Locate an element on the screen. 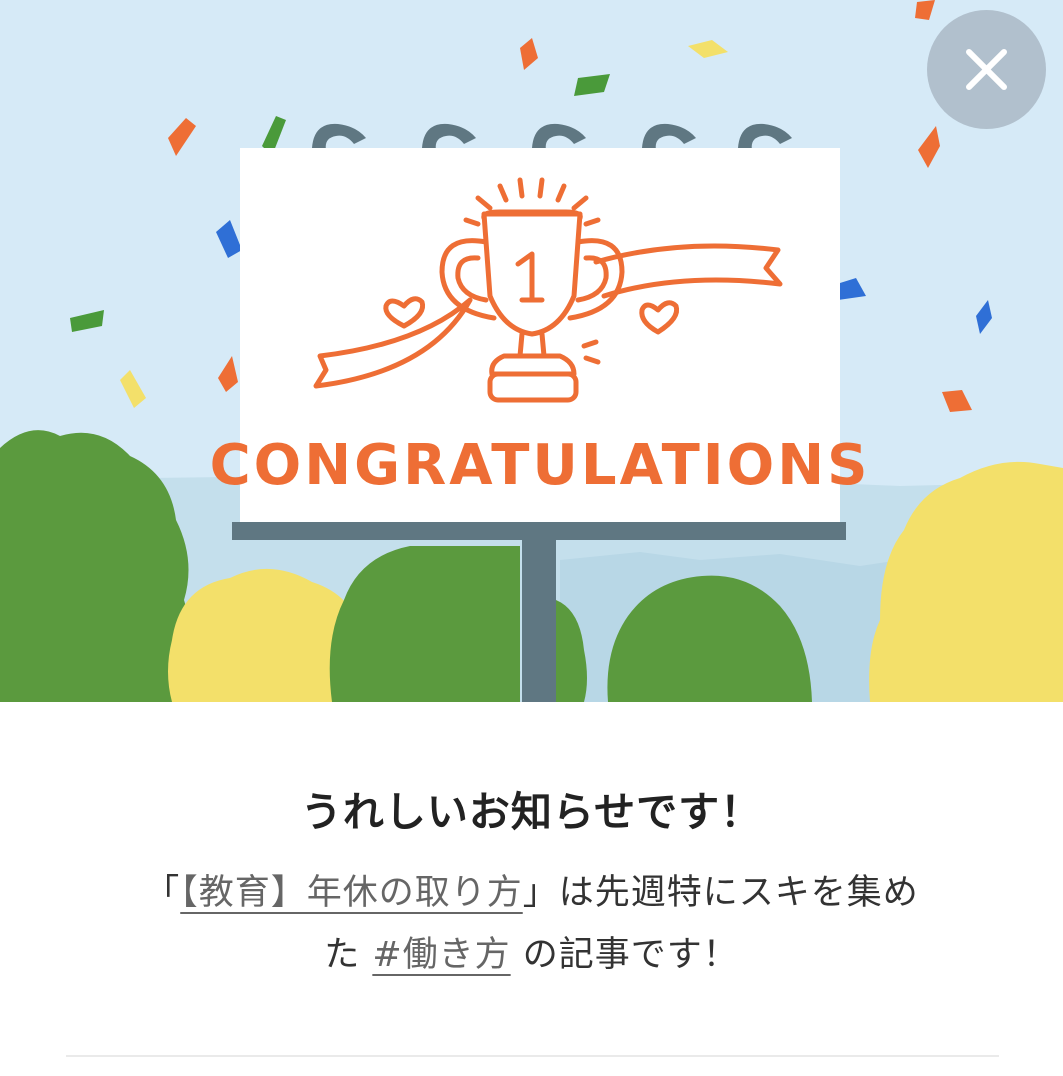 The height and width of the screenshot is (1076, 1063). notice-title: うれしいお知らせです！ is located at coordinates (531, 812).